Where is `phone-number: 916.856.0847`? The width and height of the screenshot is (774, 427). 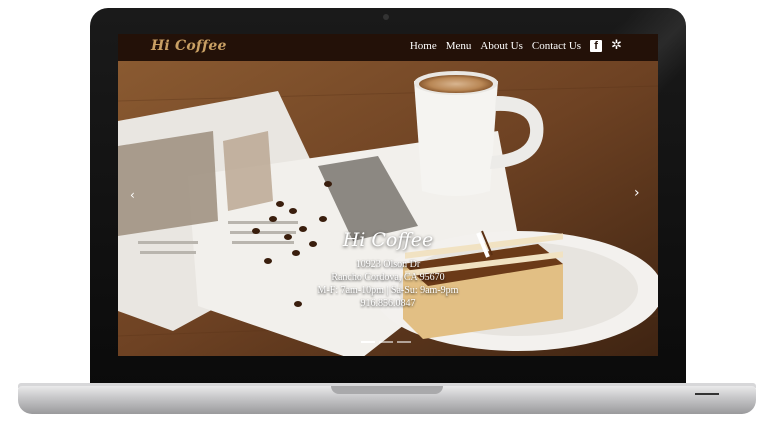 phone-number: 916.856.0847 is located at coordinates (388, 303).